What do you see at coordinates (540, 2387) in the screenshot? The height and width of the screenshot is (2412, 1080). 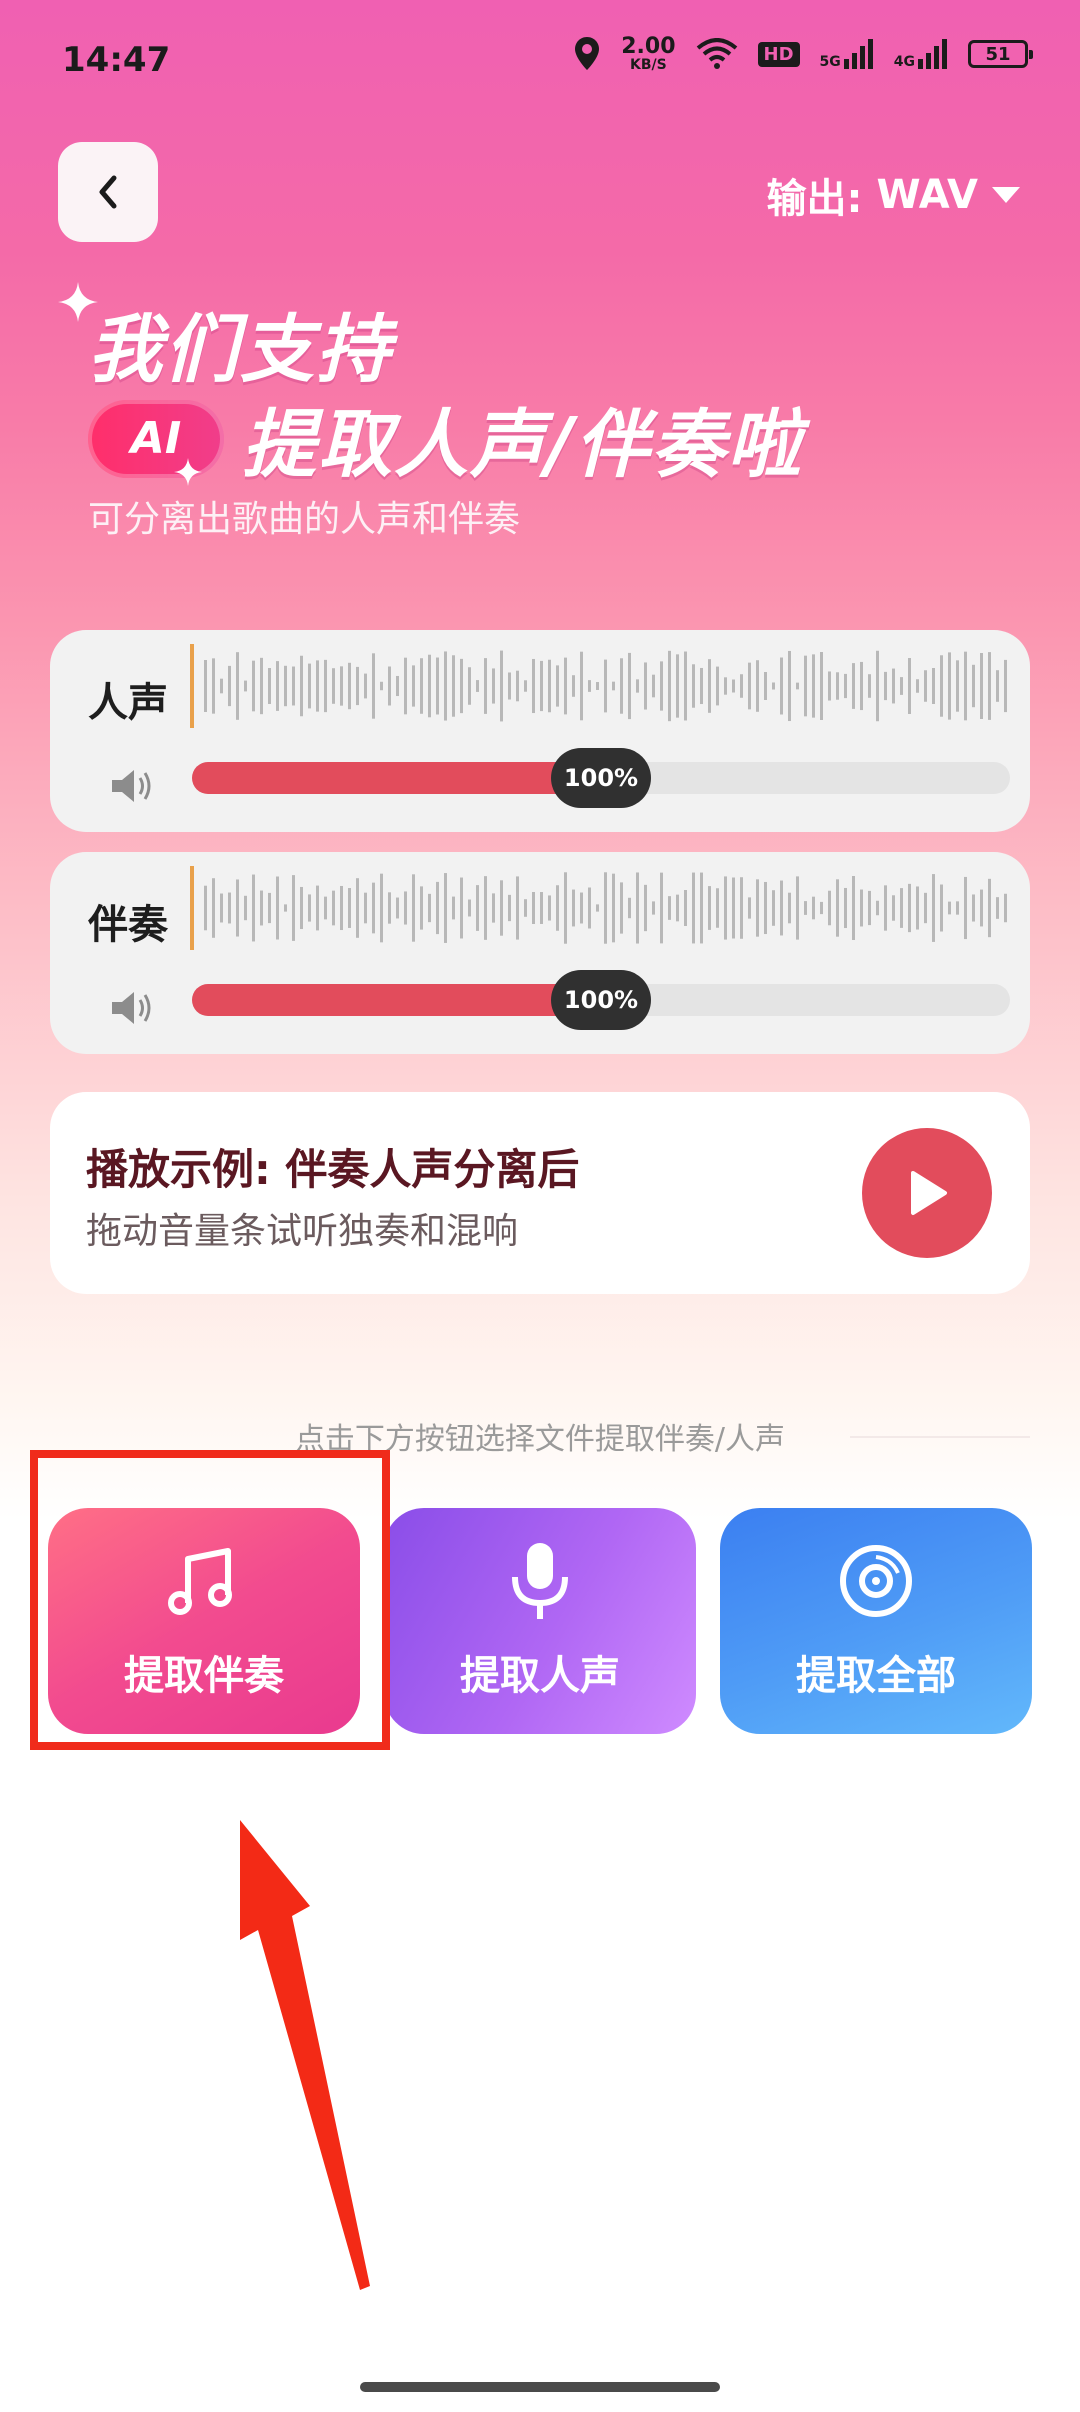 I see `home-indicator` at bounding box center [540, 2387].